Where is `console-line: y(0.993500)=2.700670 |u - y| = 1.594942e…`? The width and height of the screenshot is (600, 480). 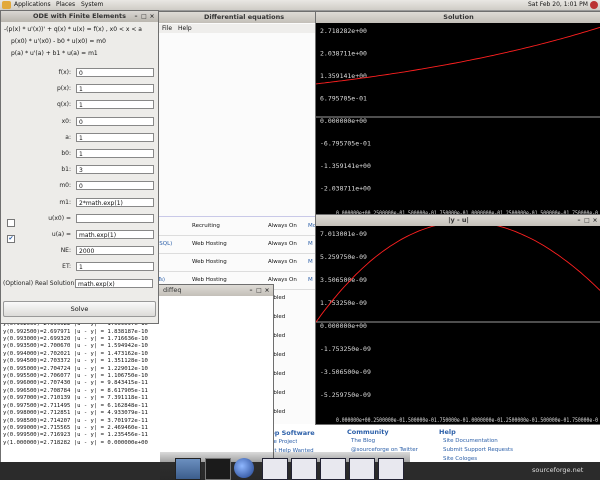
console-line: y(0.993500)=2.700670 |u - y| = 1.594942e… is located at coordinates (75, 346).